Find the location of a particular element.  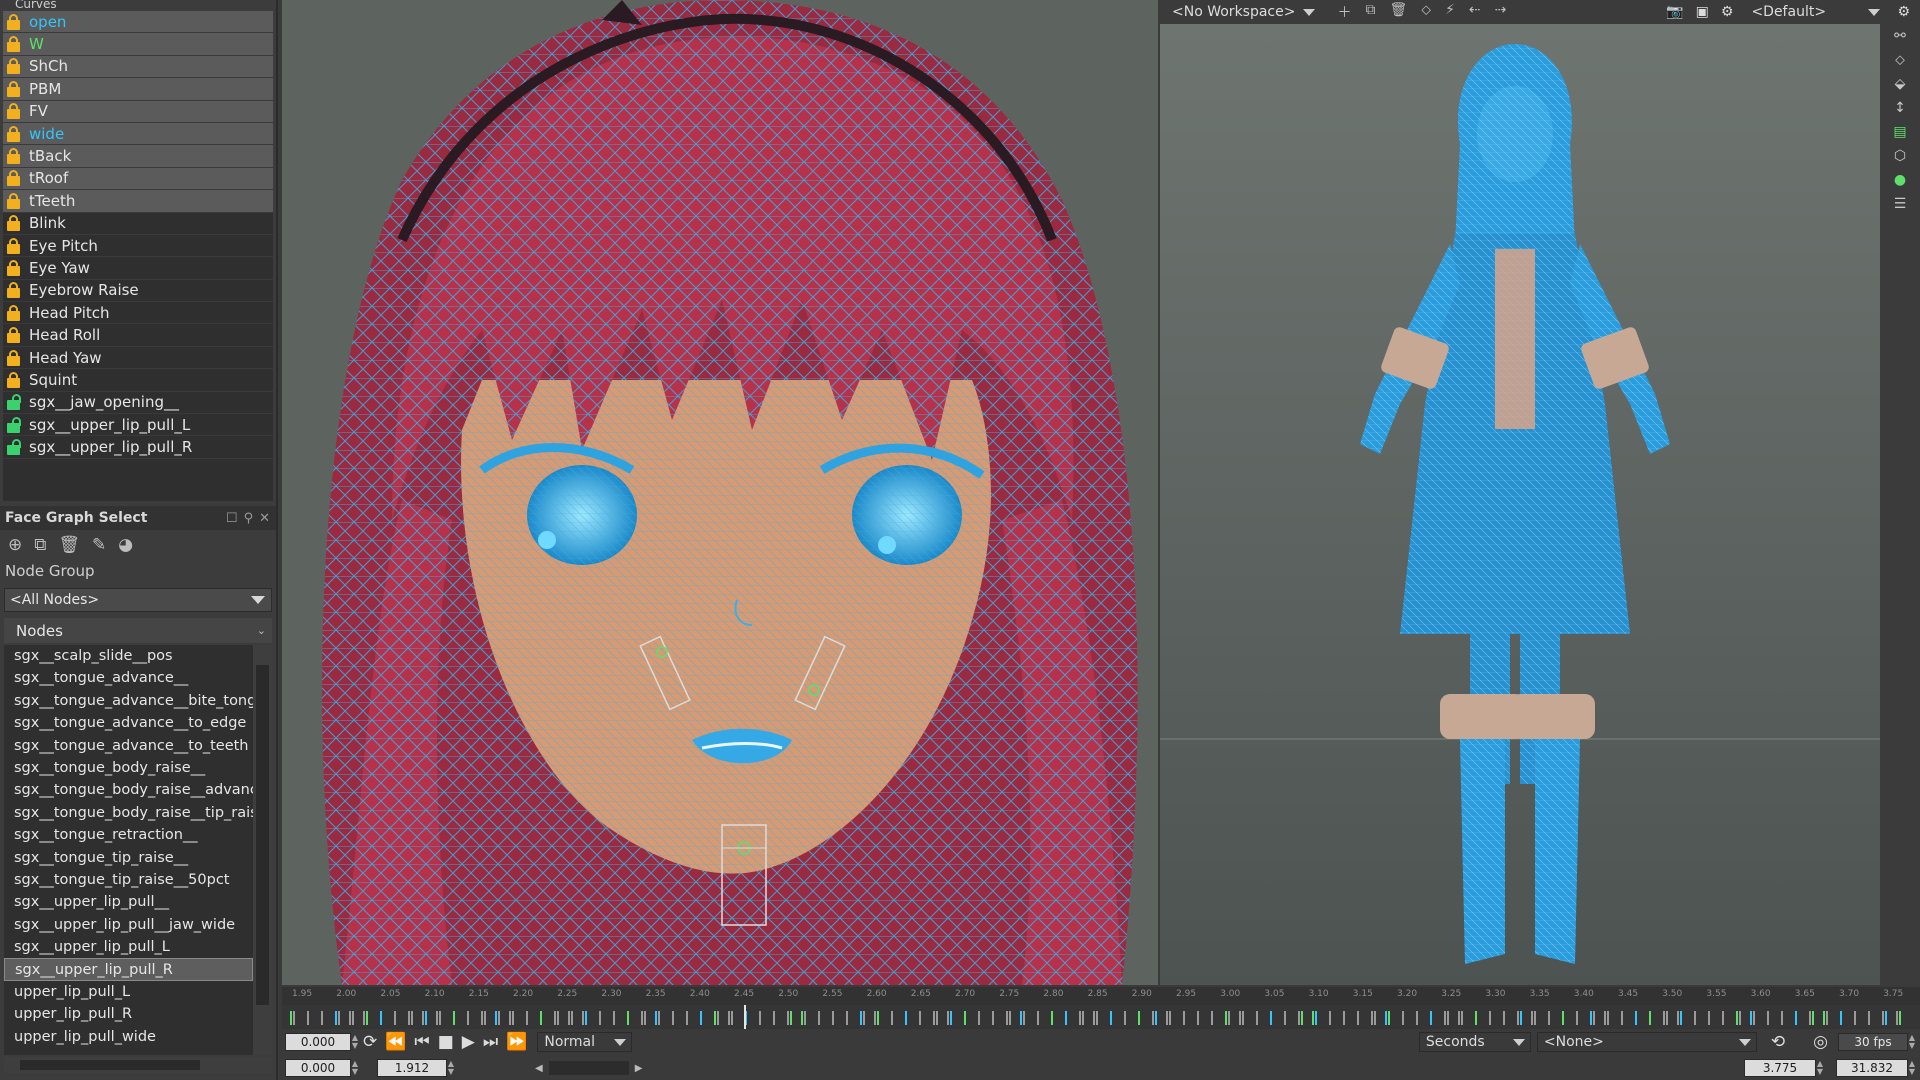

render-icon: ▣ is located at coordinates (1702, 12).